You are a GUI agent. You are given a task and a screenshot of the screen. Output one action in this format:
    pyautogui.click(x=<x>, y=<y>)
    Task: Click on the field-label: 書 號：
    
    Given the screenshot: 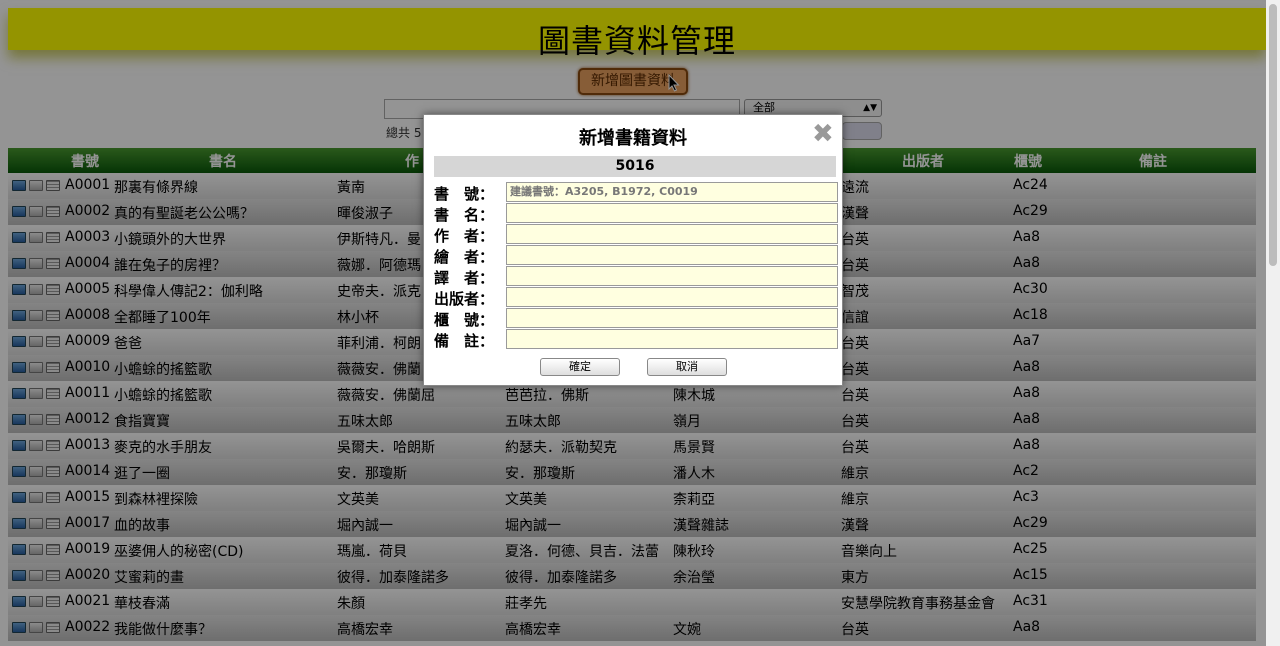 What is the action you would take?
    pyautogui.click(x=464, y=194)
    